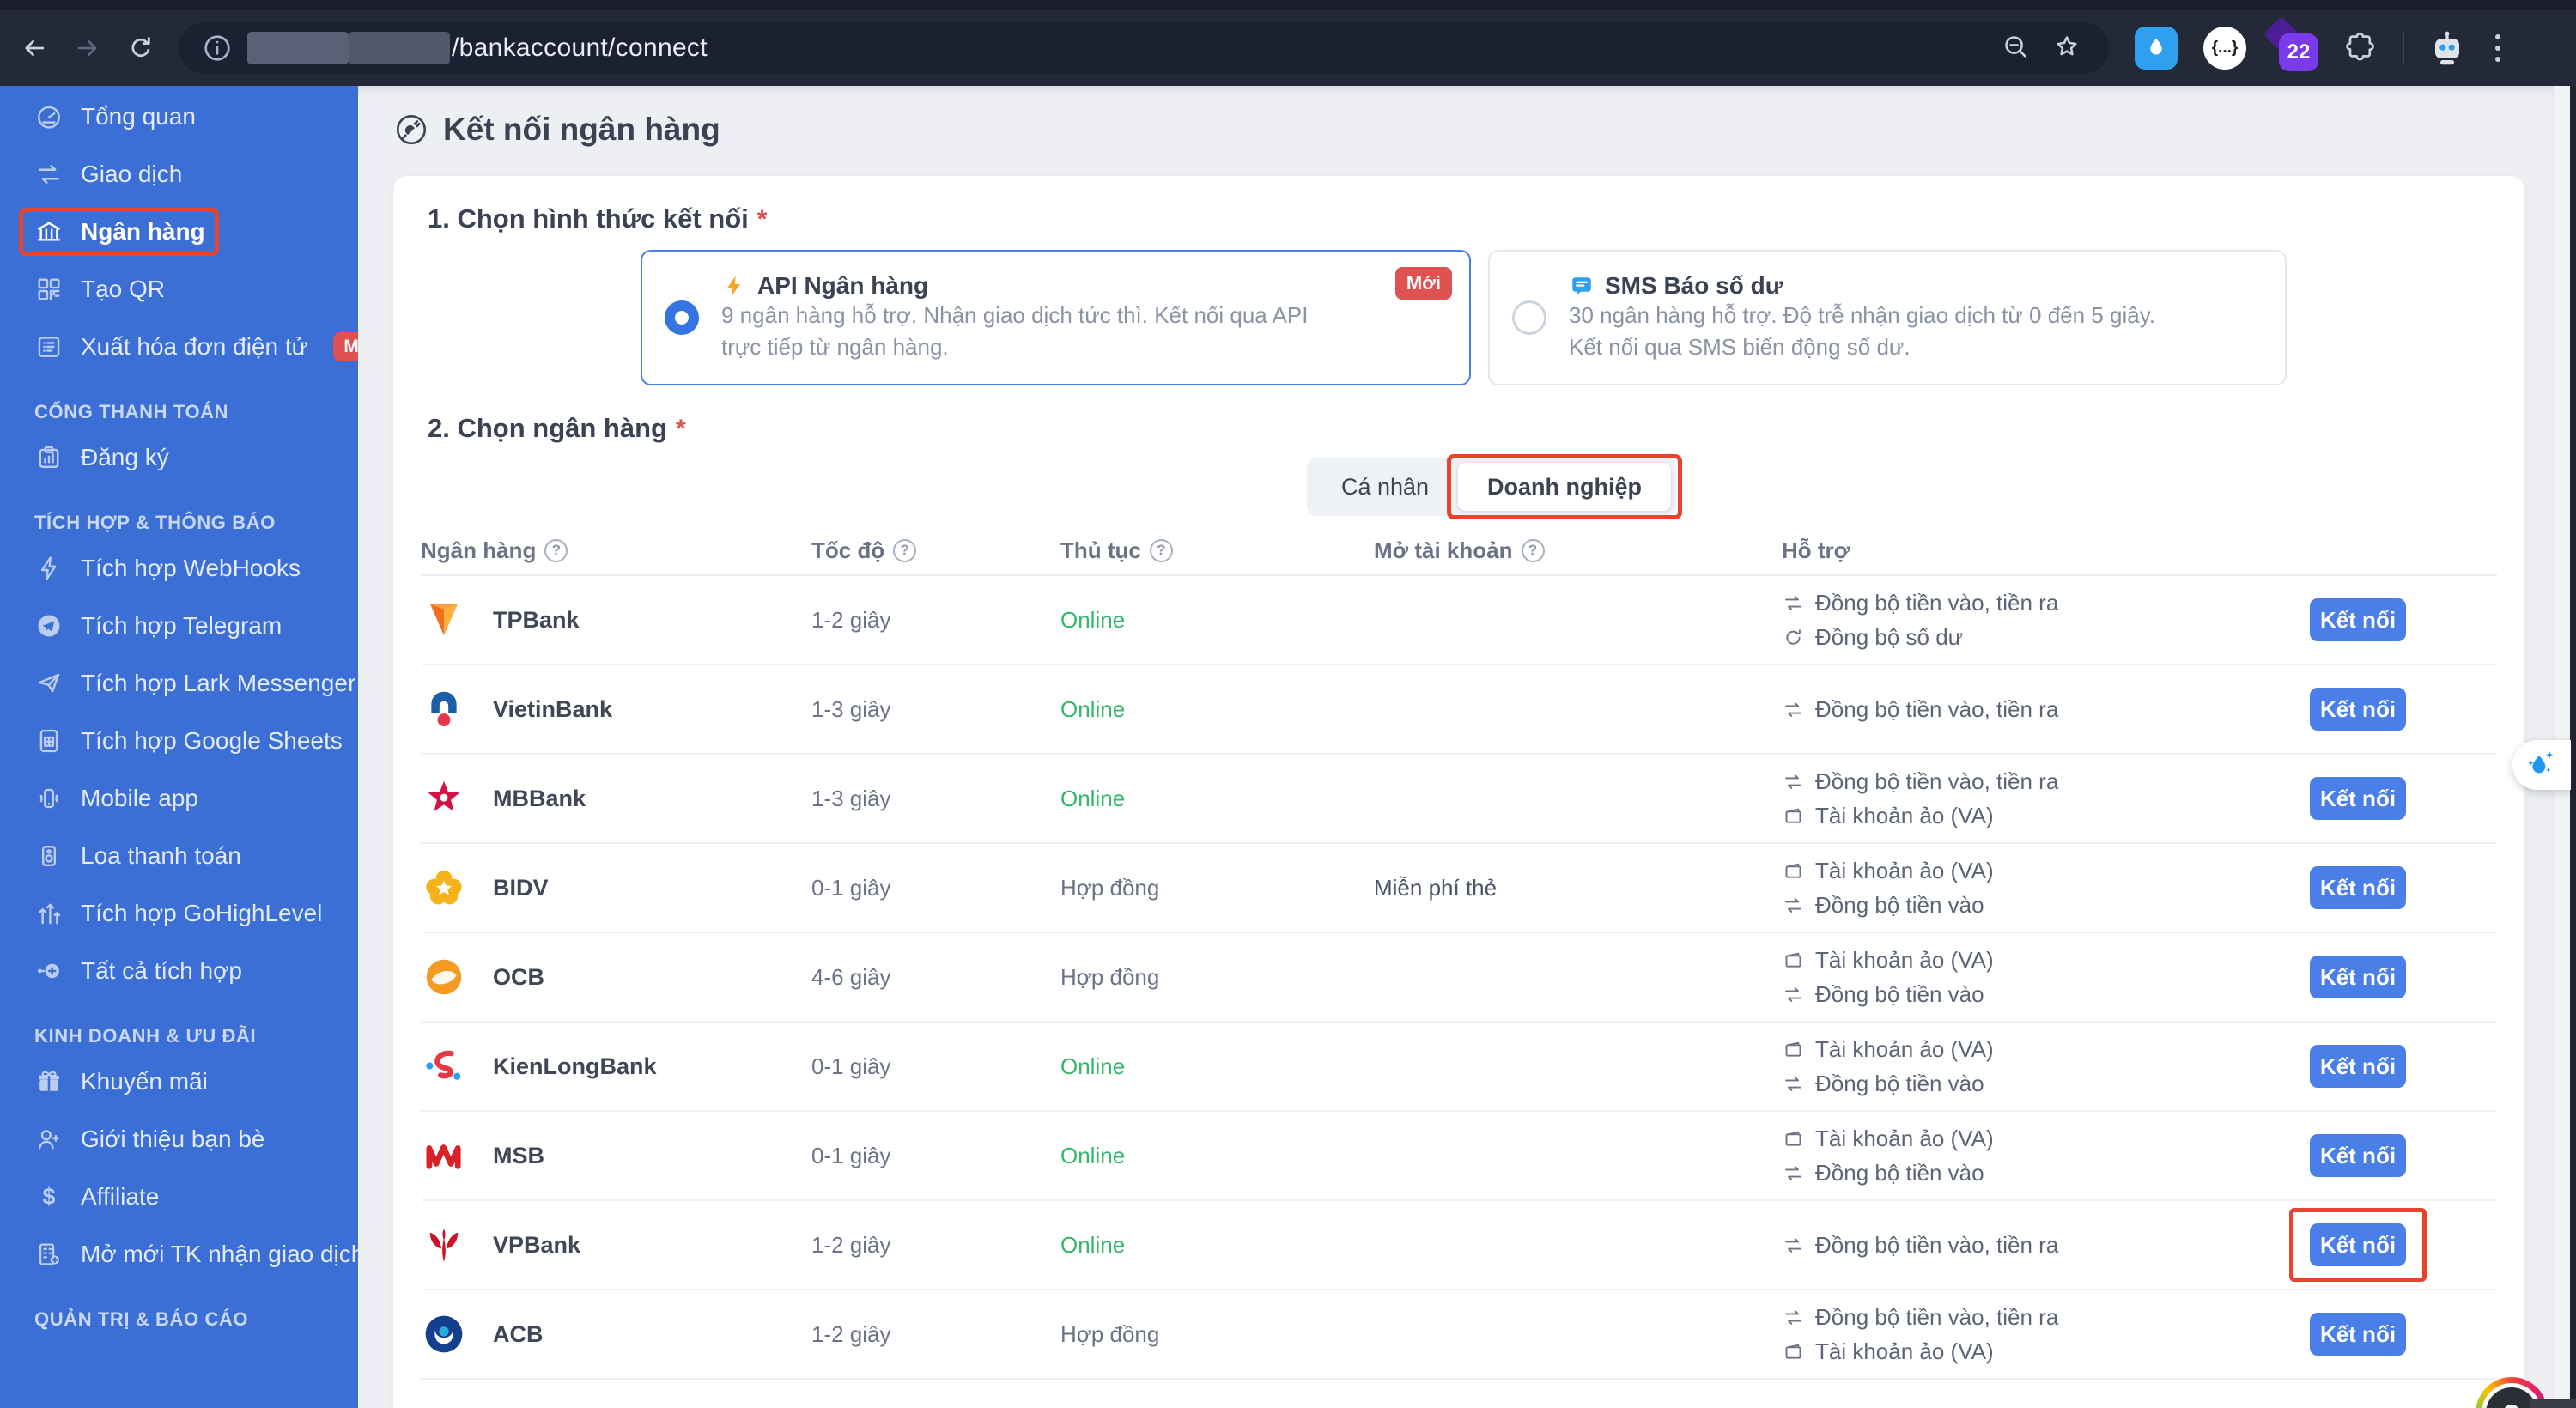 The image size is (2576, 1408). I want to click on column-header: Mở tài khoản?, so click(1578, 550).